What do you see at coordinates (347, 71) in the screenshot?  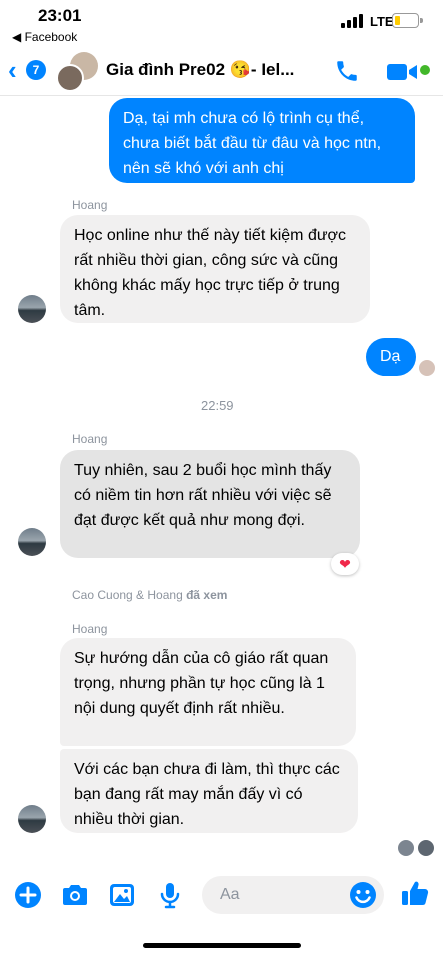 I see `phone-icon` at bounding box center [347, 71].